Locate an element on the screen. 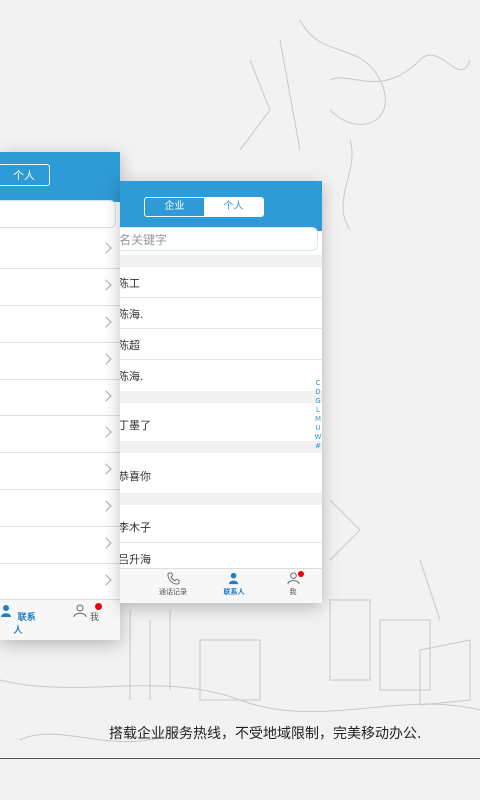 This screenshot has width=480, height=800. index-letter: L is located at coordinates (317, 410).